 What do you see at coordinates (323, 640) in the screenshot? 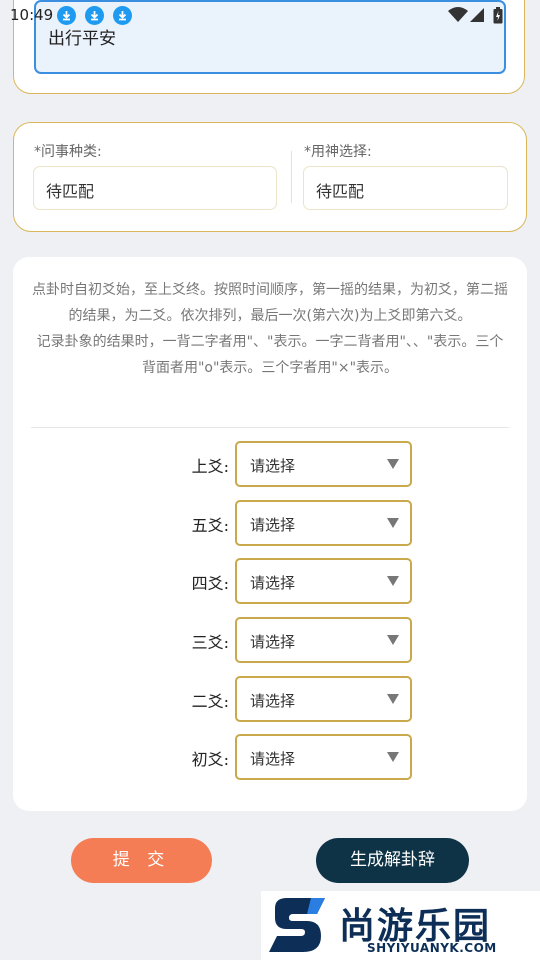
I see `yao-select-san: 请选择` at bounding box center [323, 640].